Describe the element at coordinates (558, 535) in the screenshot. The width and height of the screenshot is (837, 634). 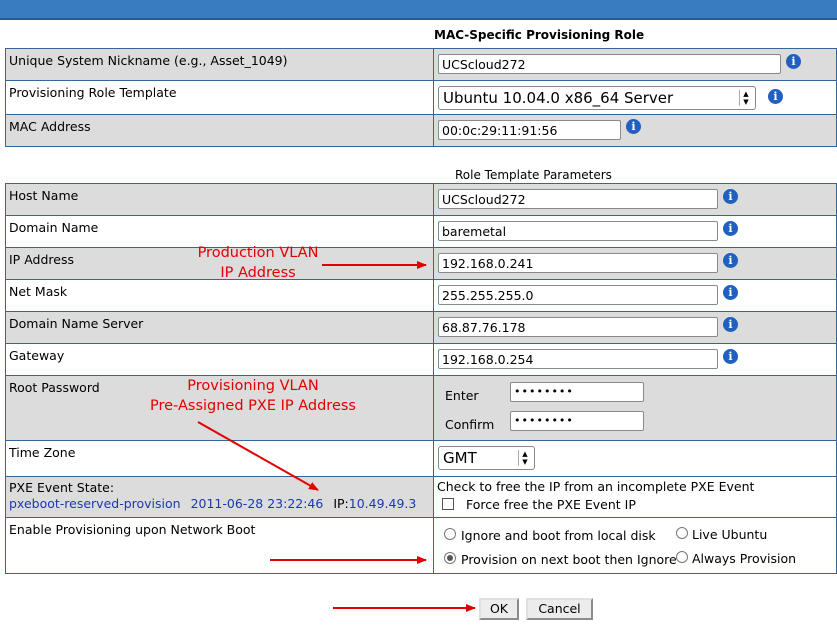
I see `radio-ignore-label: Ignore and boot from local disk` at that location.